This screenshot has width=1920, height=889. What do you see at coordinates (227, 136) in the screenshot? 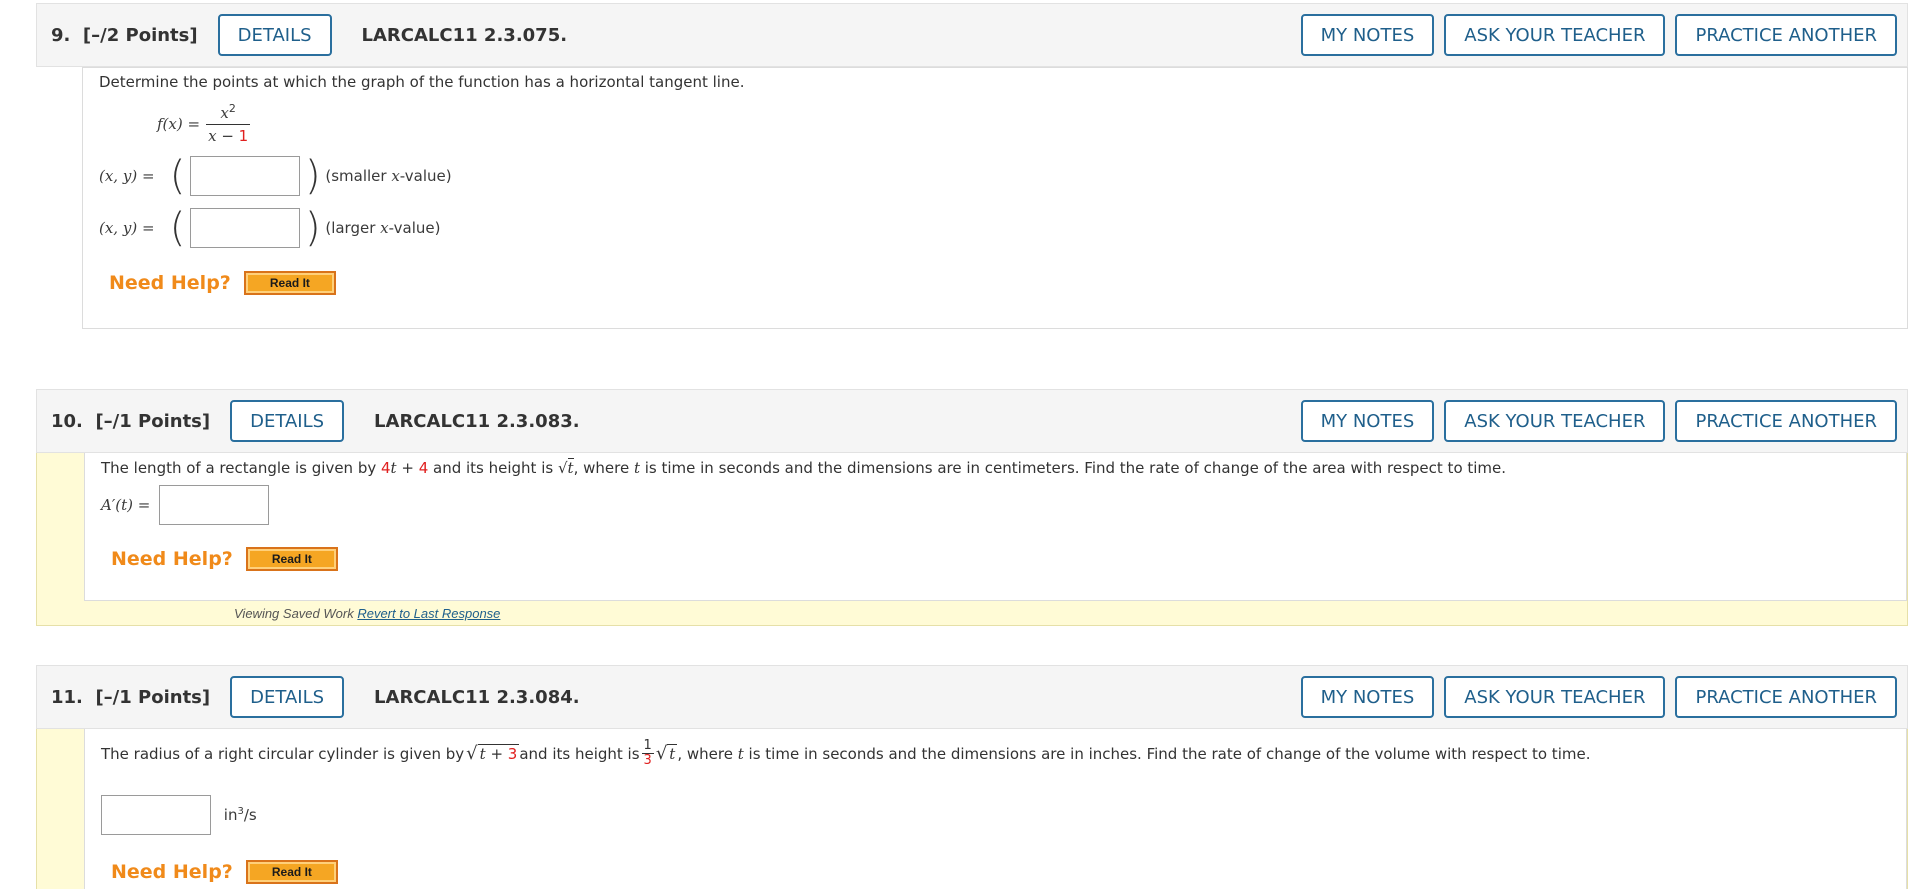
I see `fraction-denominator-op: −` at bounding box center [227, 136].